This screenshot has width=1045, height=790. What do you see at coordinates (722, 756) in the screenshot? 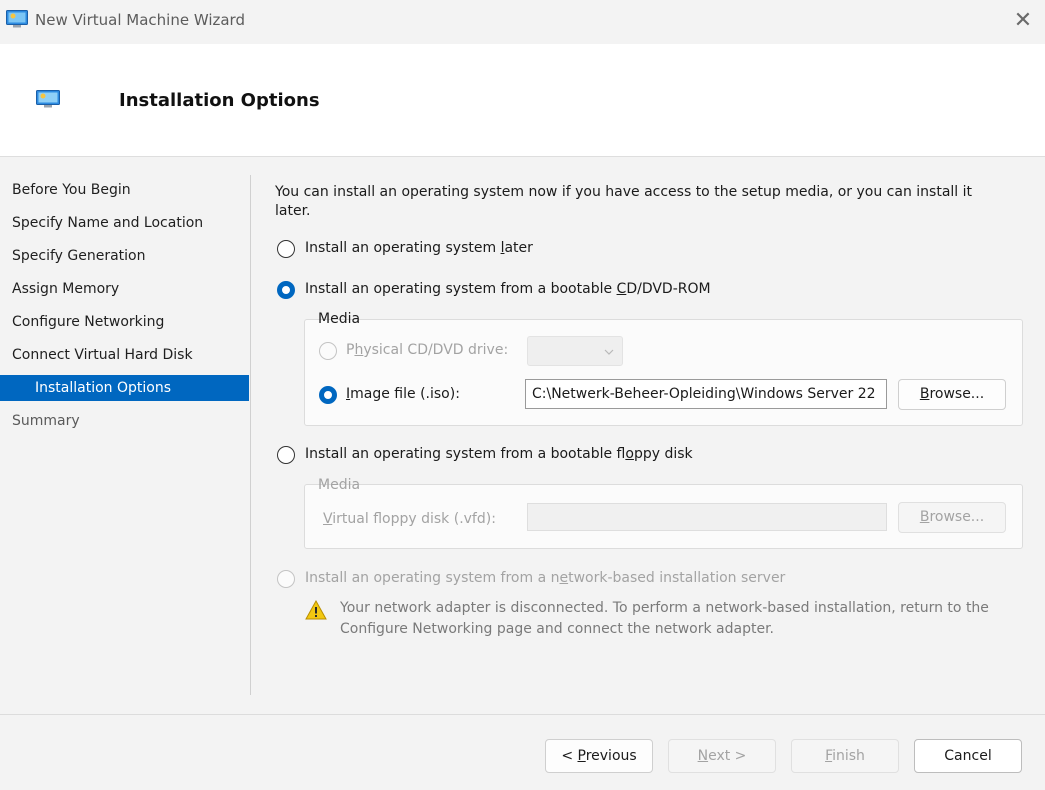
I see `next-button: Next >` at bounding box center [722, 756].